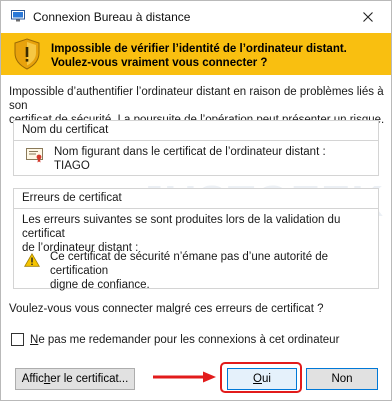  I want to click on certificate-errors-title: Erreurs de certificat, so click(72, 198).